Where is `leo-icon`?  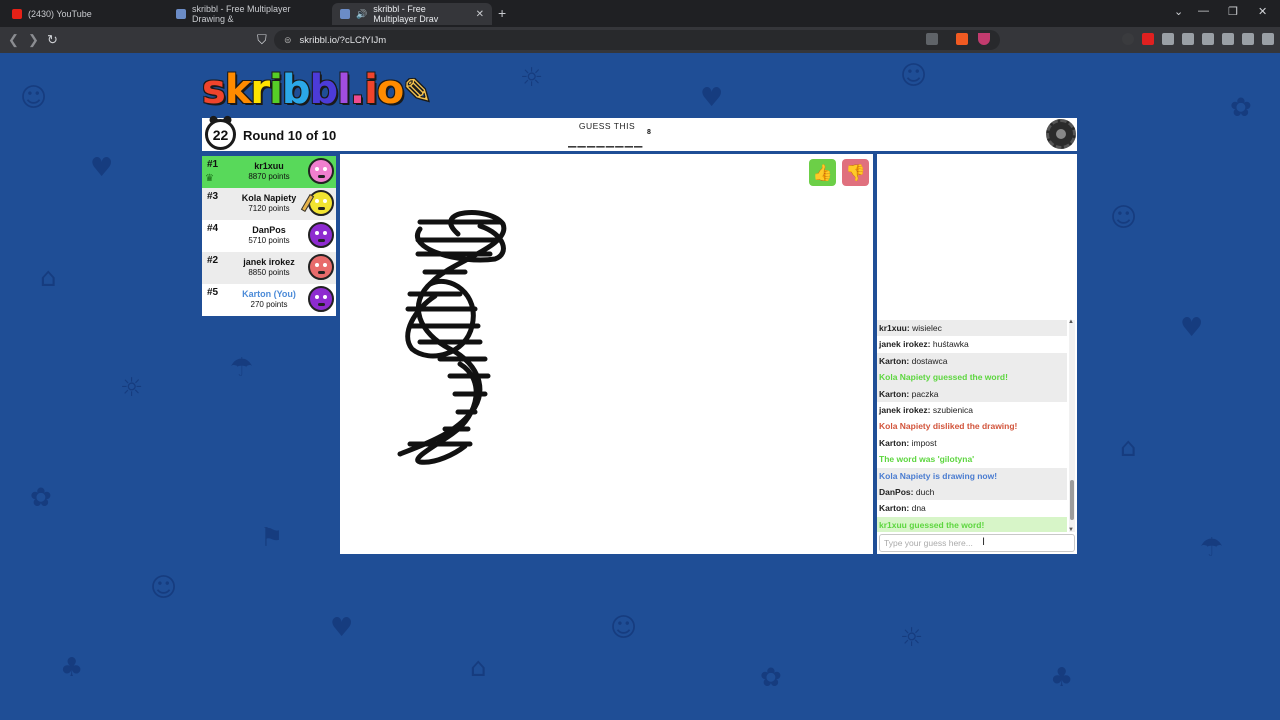
leo-icon is located at coordinates (1228, 39).